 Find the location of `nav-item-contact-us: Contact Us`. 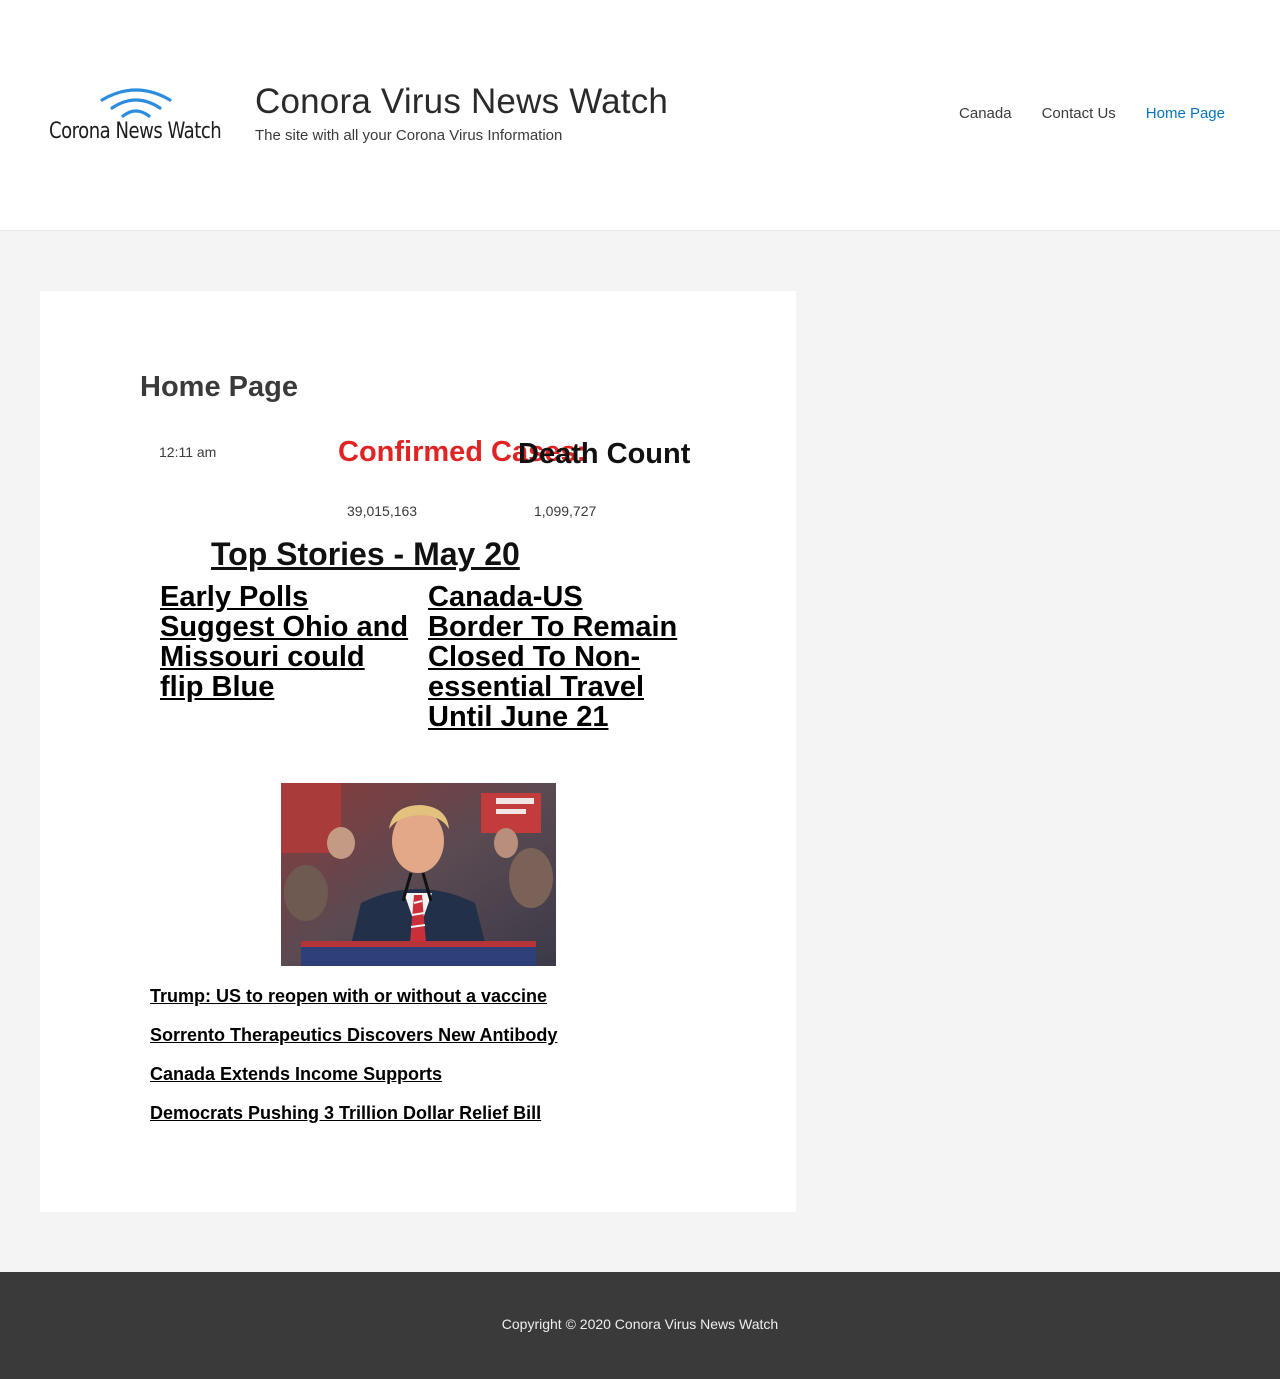

nav-item-contact-us: Contact Us is located at coordinates (1079, 113).